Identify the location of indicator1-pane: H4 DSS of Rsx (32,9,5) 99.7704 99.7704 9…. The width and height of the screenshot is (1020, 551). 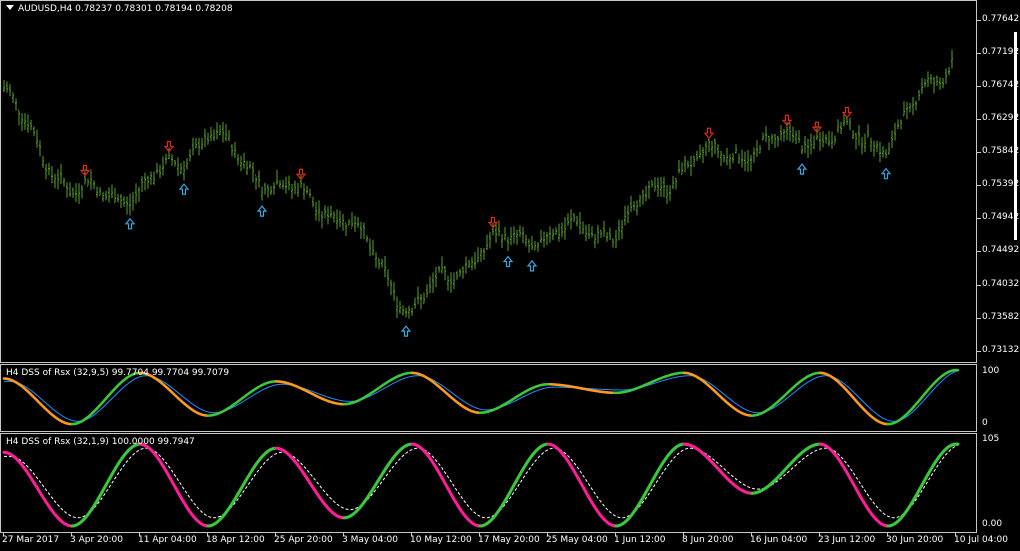
(488, 398).